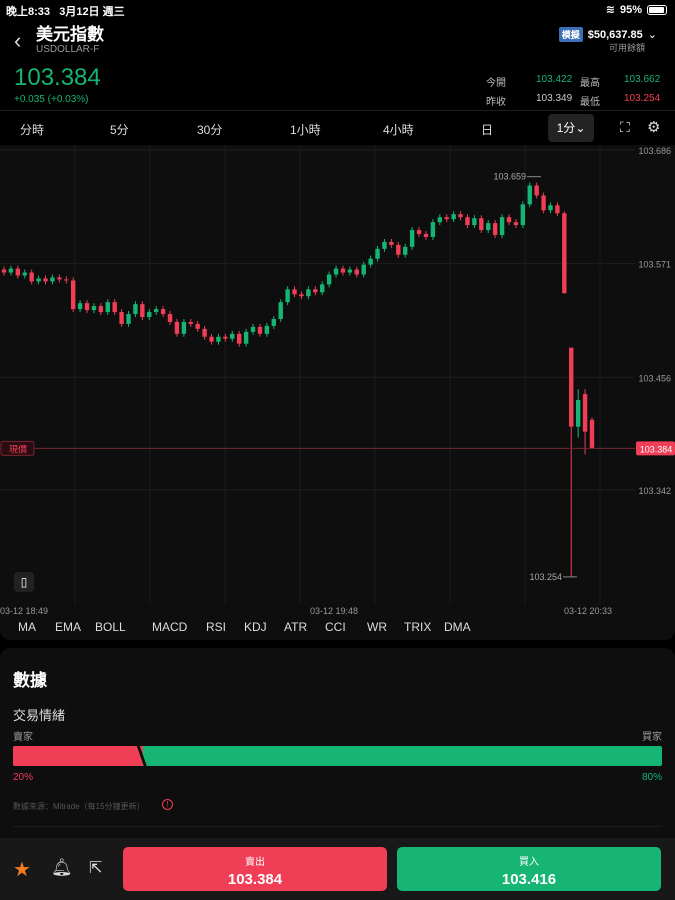 The image size is (675, 900). Describe the element at coordinates (377, 627) in the screenshot. I see `indicator-wr: WR` at that location.